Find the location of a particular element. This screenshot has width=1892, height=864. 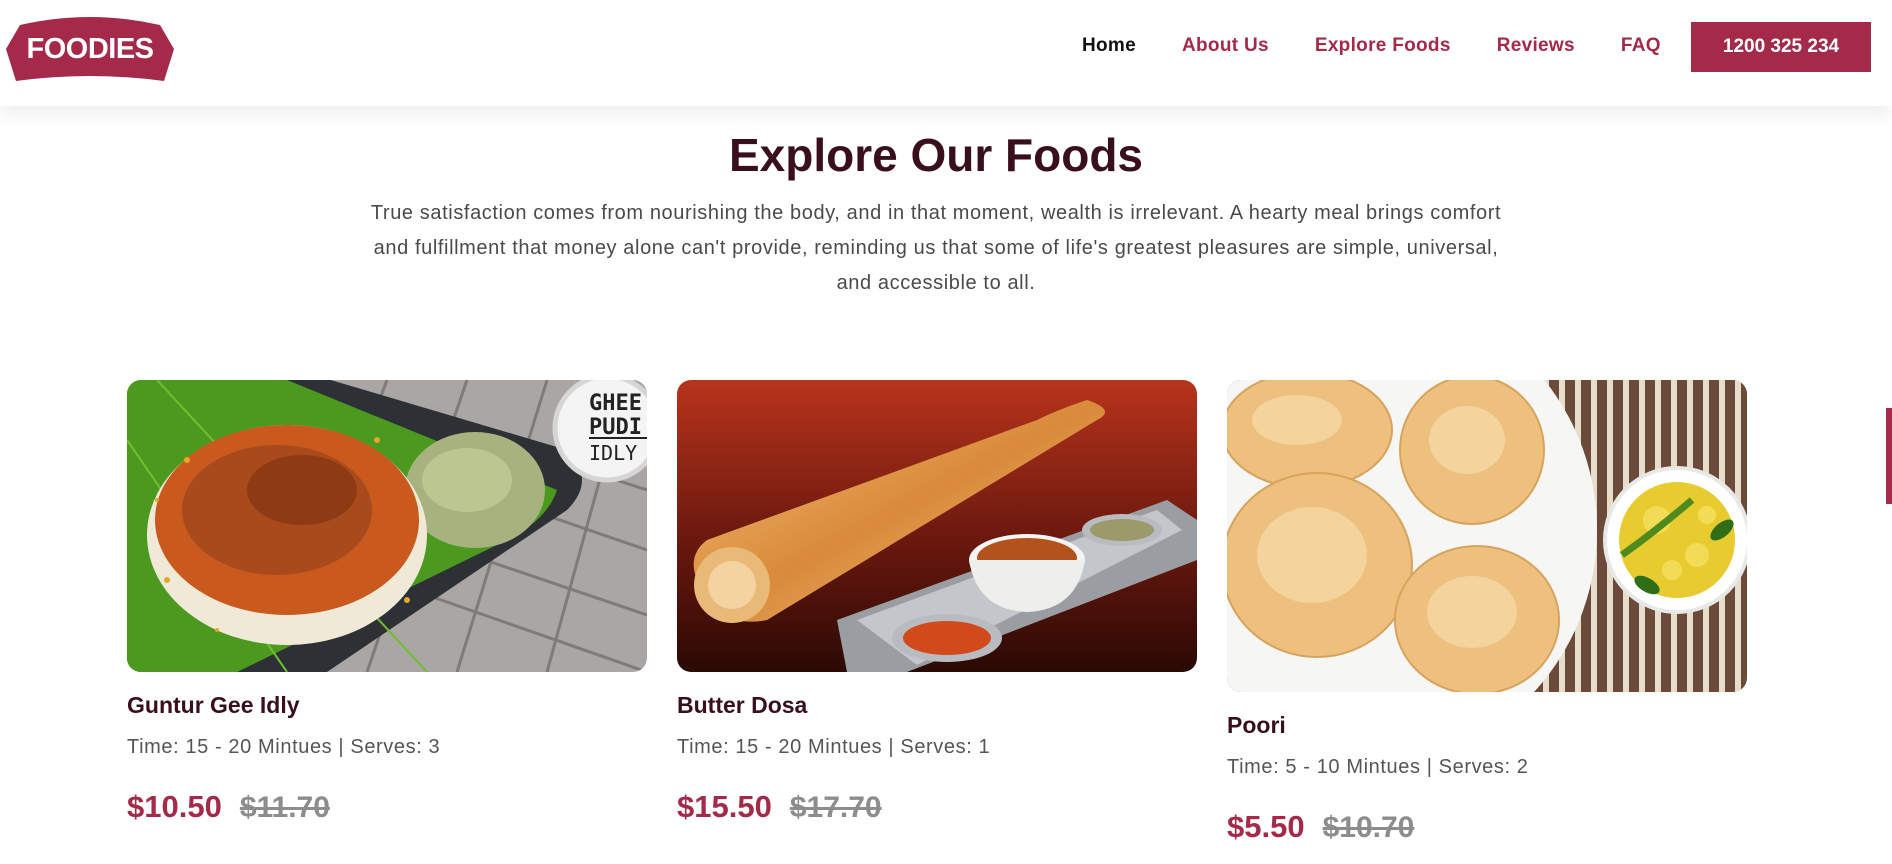

food-name: Butter Dosa is located at coordinates (937, 705).